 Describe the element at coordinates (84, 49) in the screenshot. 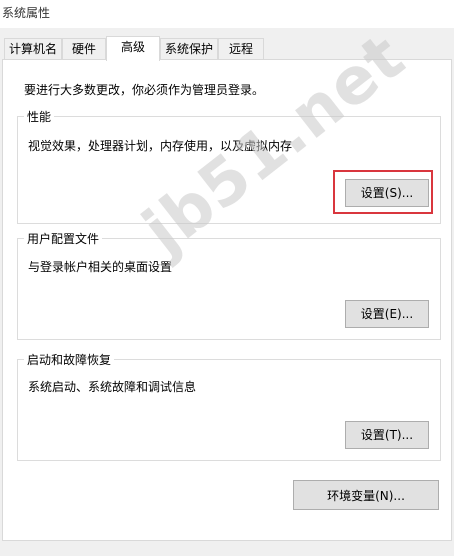

I see `tab-hardware: 硬件` at that location.